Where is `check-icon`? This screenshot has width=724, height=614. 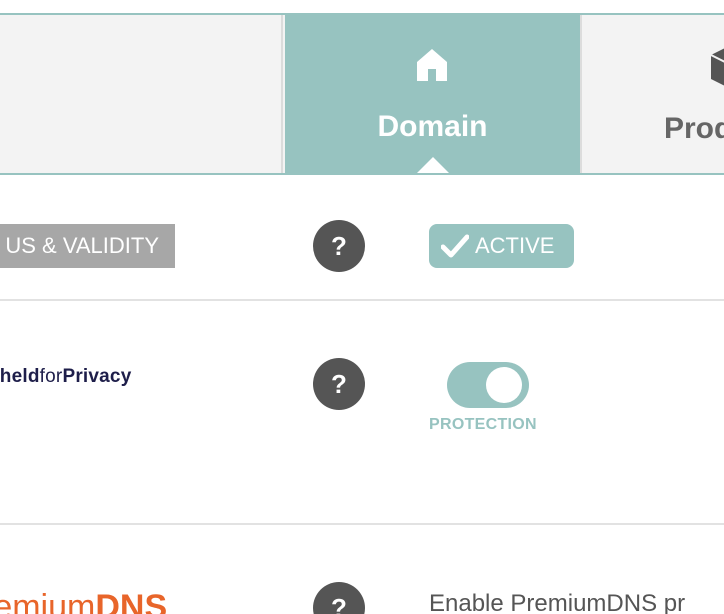 check-icon is located at coordinates (455, 246).